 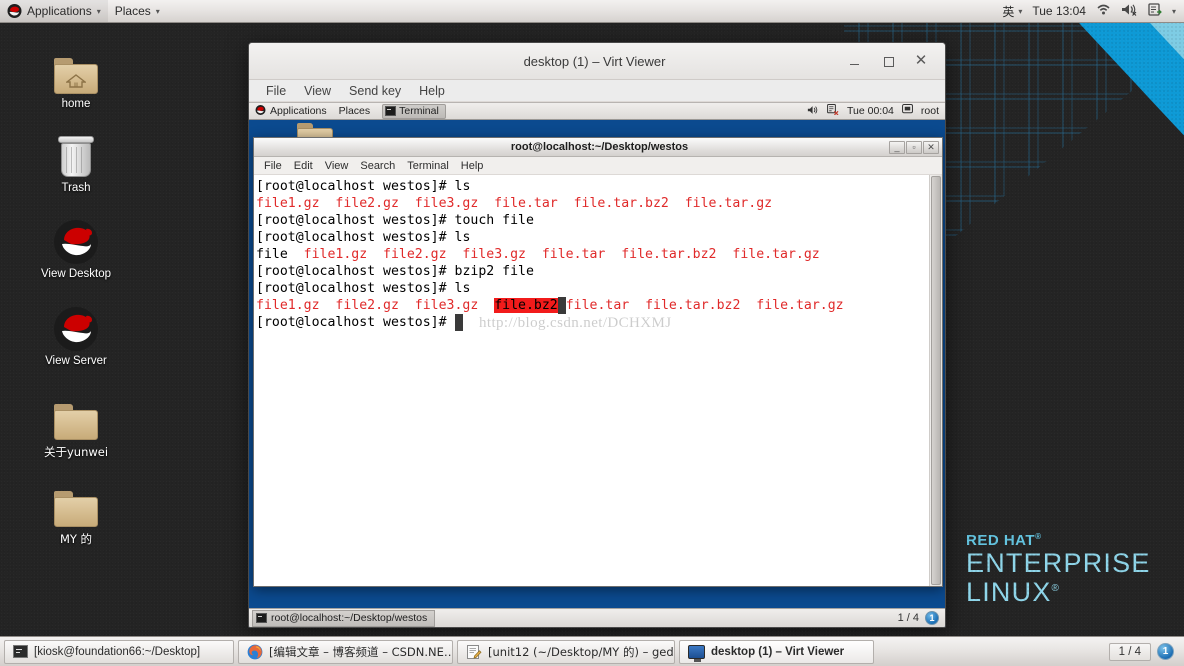 I want to click on vm-window-button-terminal: Terminal, so click(x=414, y=111).